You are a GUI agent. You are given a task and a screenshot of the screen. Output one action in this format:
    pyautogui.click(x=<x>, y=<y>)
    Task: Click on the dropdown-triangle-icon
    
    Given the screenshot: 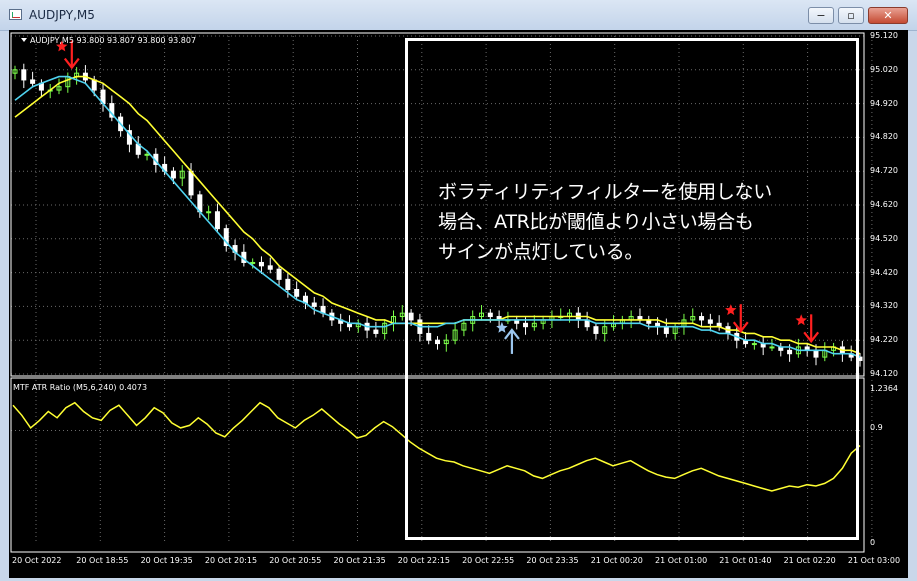 What is the action you would take?
    pyautogui.click(x=24, y=40)
    